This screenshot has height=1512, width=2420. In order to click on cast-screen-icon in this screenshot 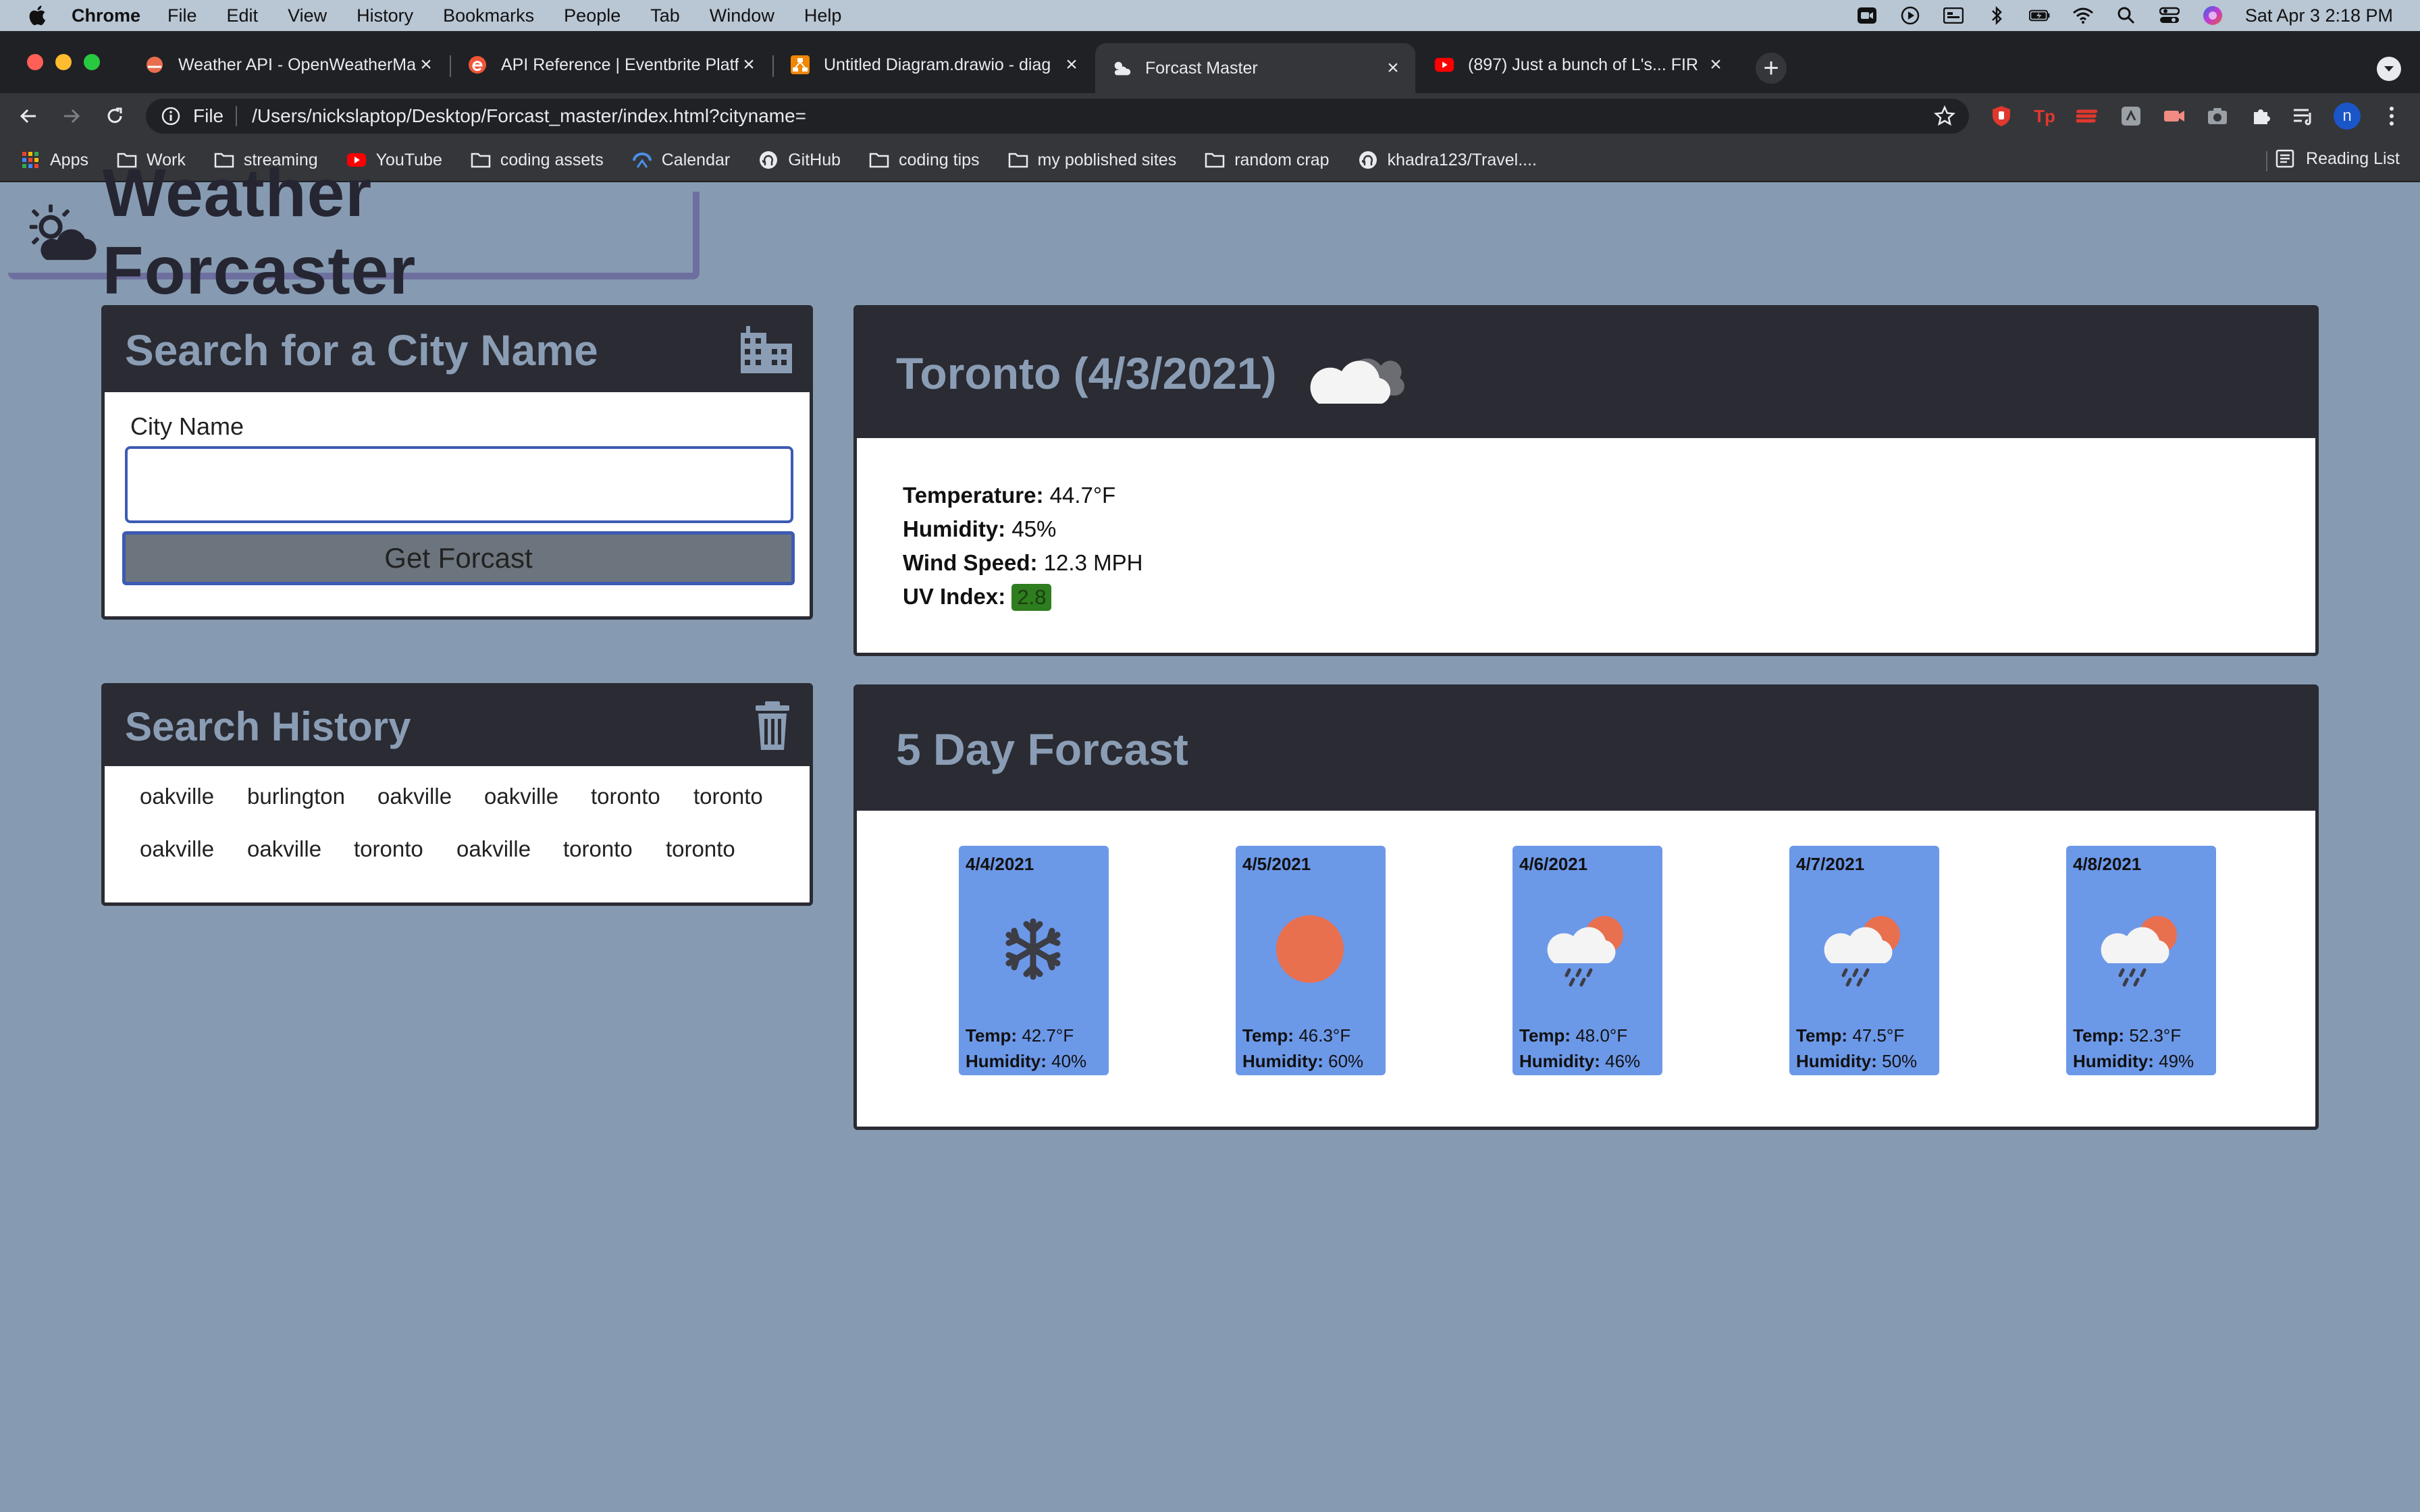, I will do `click(1953, 15)`.